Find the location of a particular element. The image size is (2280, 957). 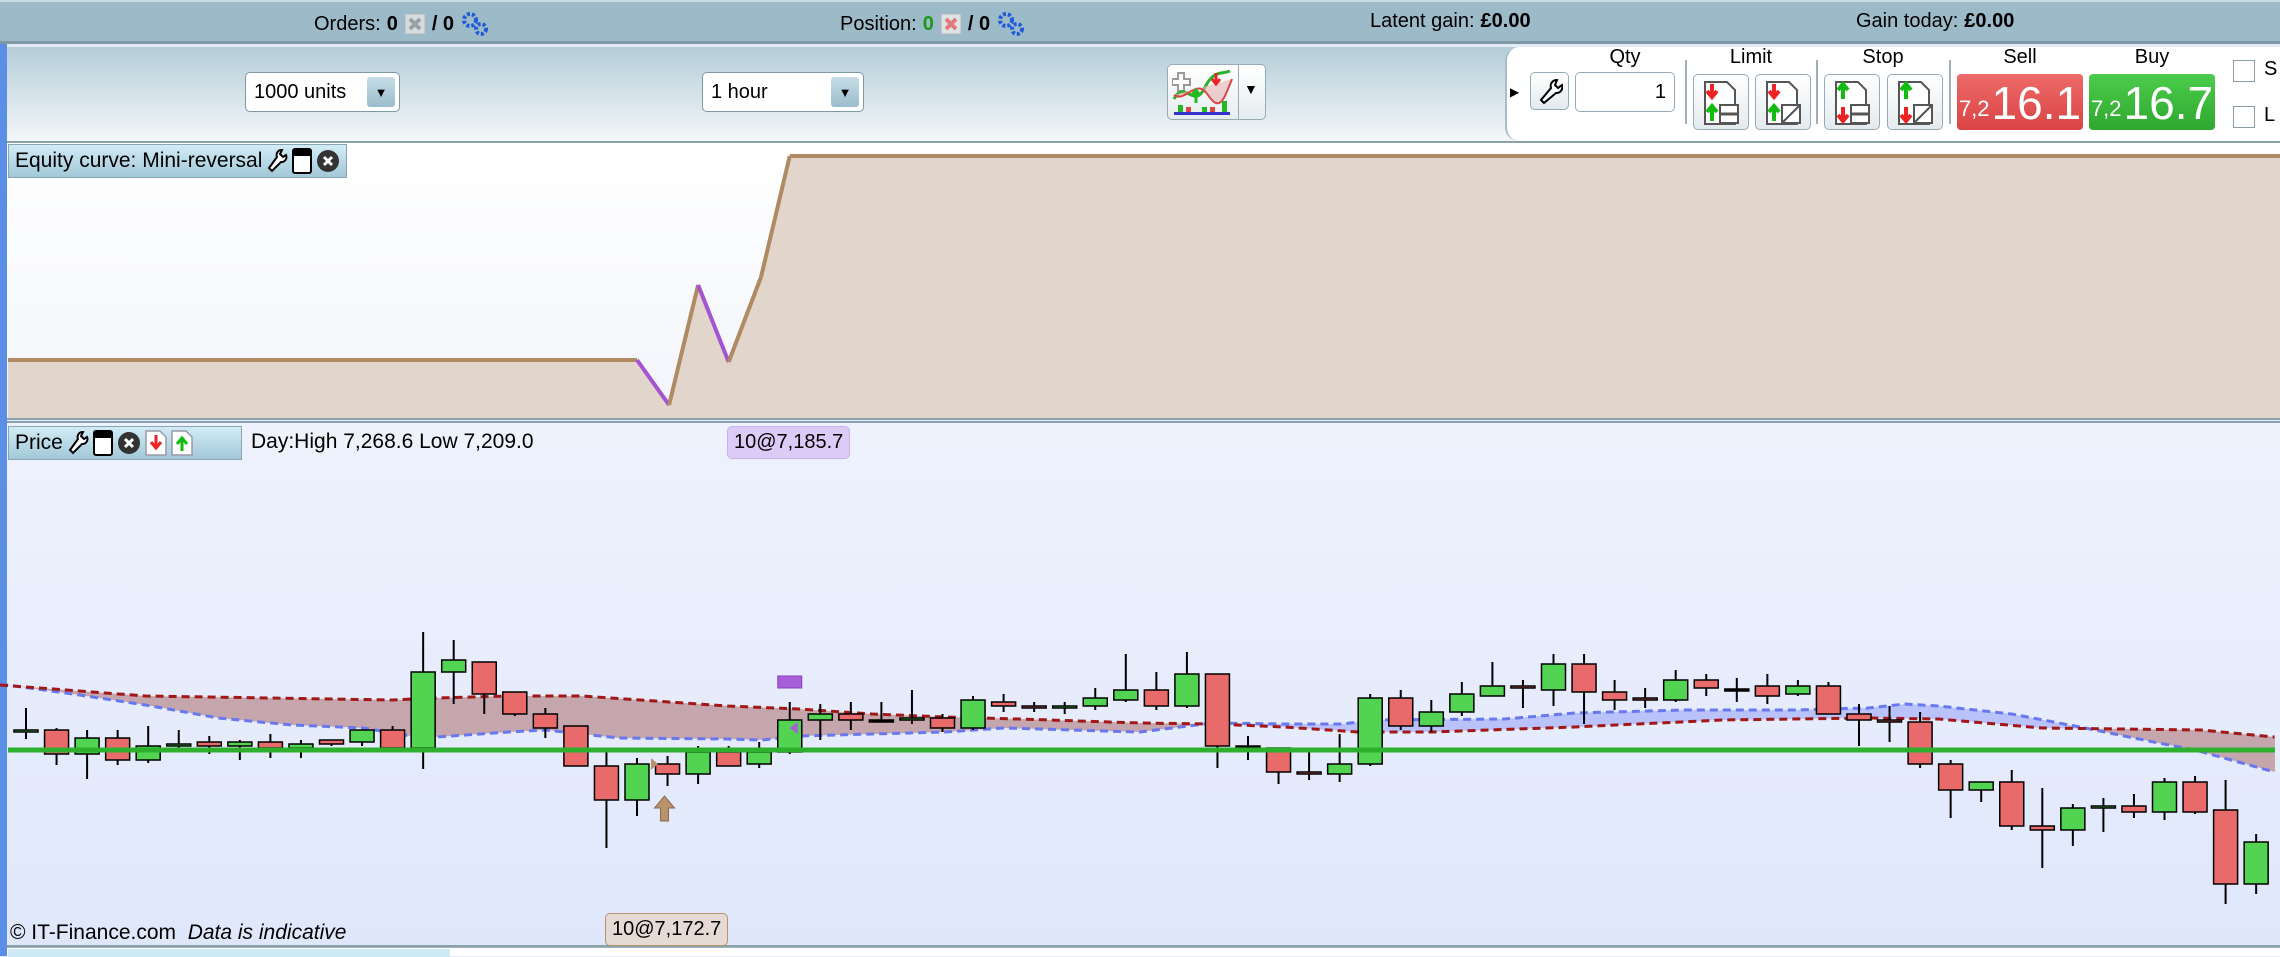

units-select: 1000 units ▼ is located at coordinates (322, 92).